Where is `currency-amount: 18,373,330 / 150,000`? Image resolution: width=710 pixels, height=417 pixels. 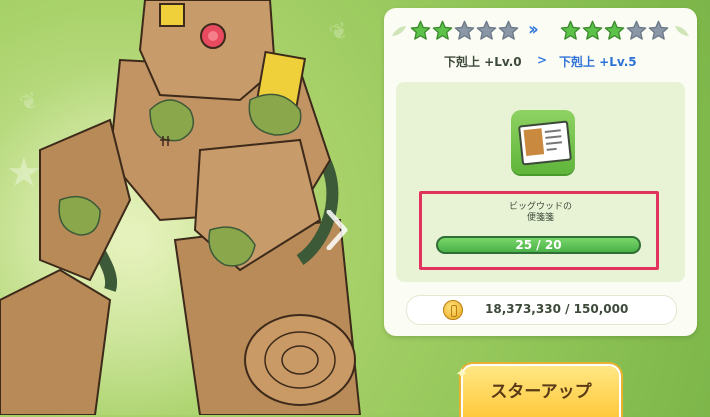 currency-amount: 18,373,330 / 150,000 is located at coordinates (557, 309).